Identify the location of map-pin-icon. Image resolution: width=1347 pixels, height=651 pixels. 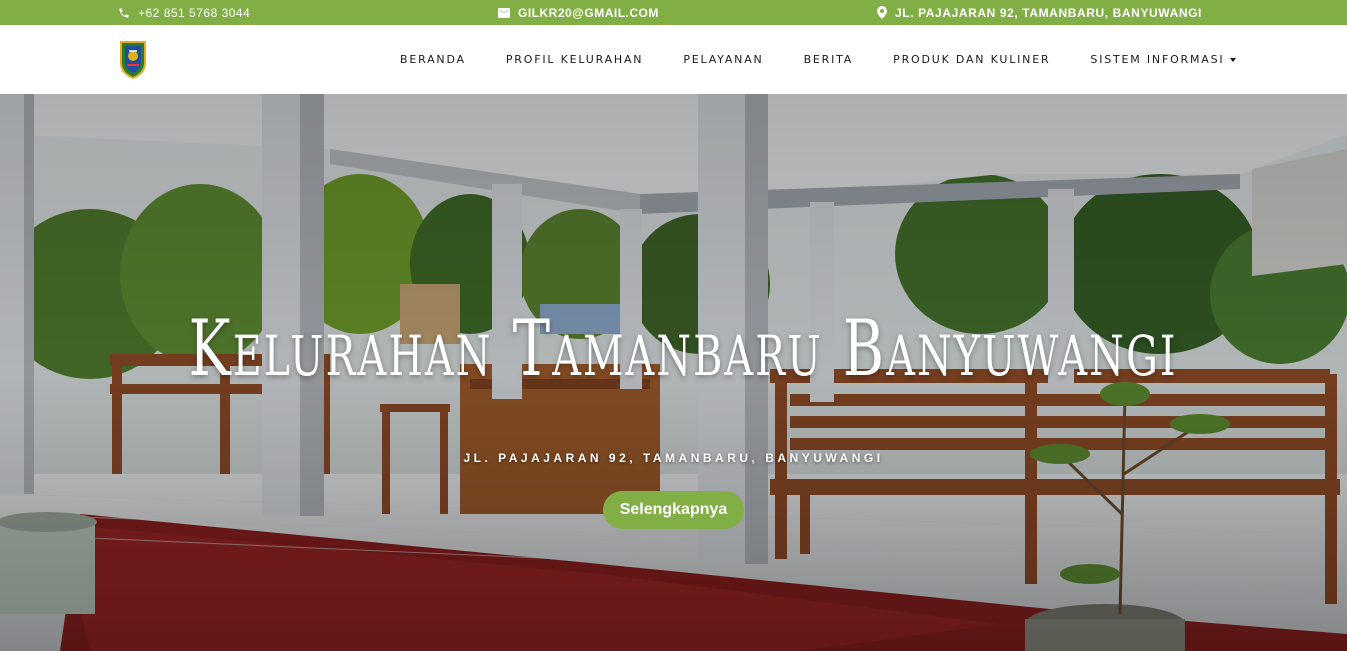
(882, 12).